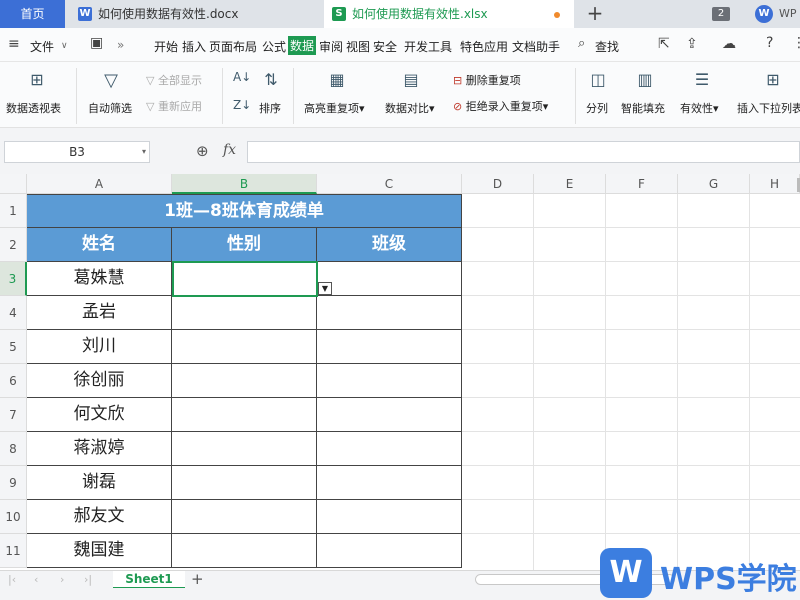 The height and width of the screenshot is (600, 800). Describe the element at coordinates (796, 43) in the screenshot. I see `more-options-icon: ⋮` at that location.